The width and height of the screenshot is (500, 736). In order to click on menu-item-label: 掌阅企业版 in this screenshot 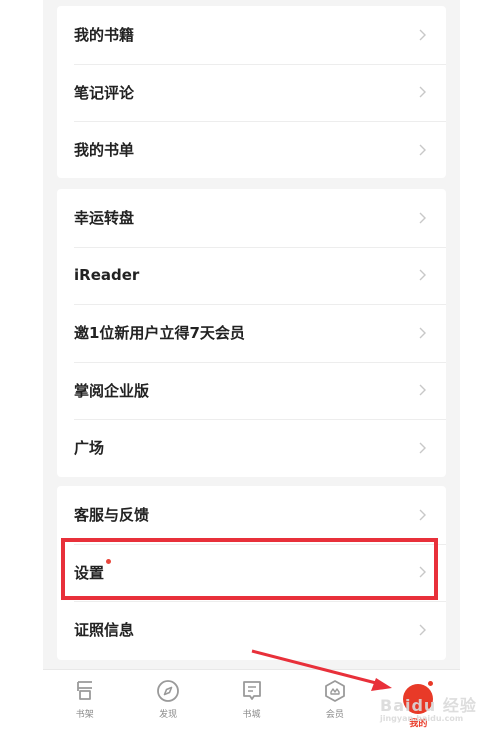, I will do `click(112, 390)`.